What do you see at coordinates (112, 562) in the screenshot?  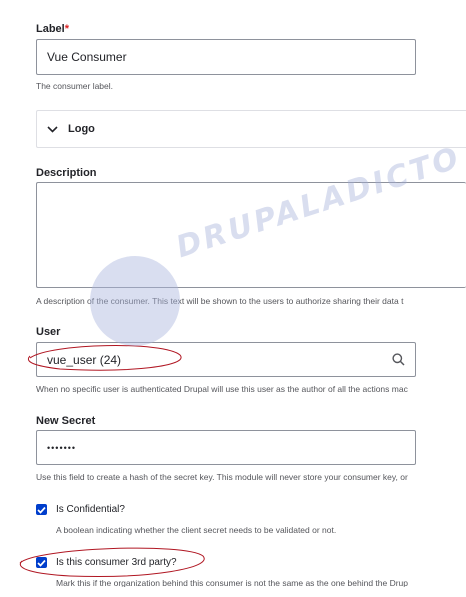 I see `annotation-ellipse-third-party` at bounding box center [112, 562].